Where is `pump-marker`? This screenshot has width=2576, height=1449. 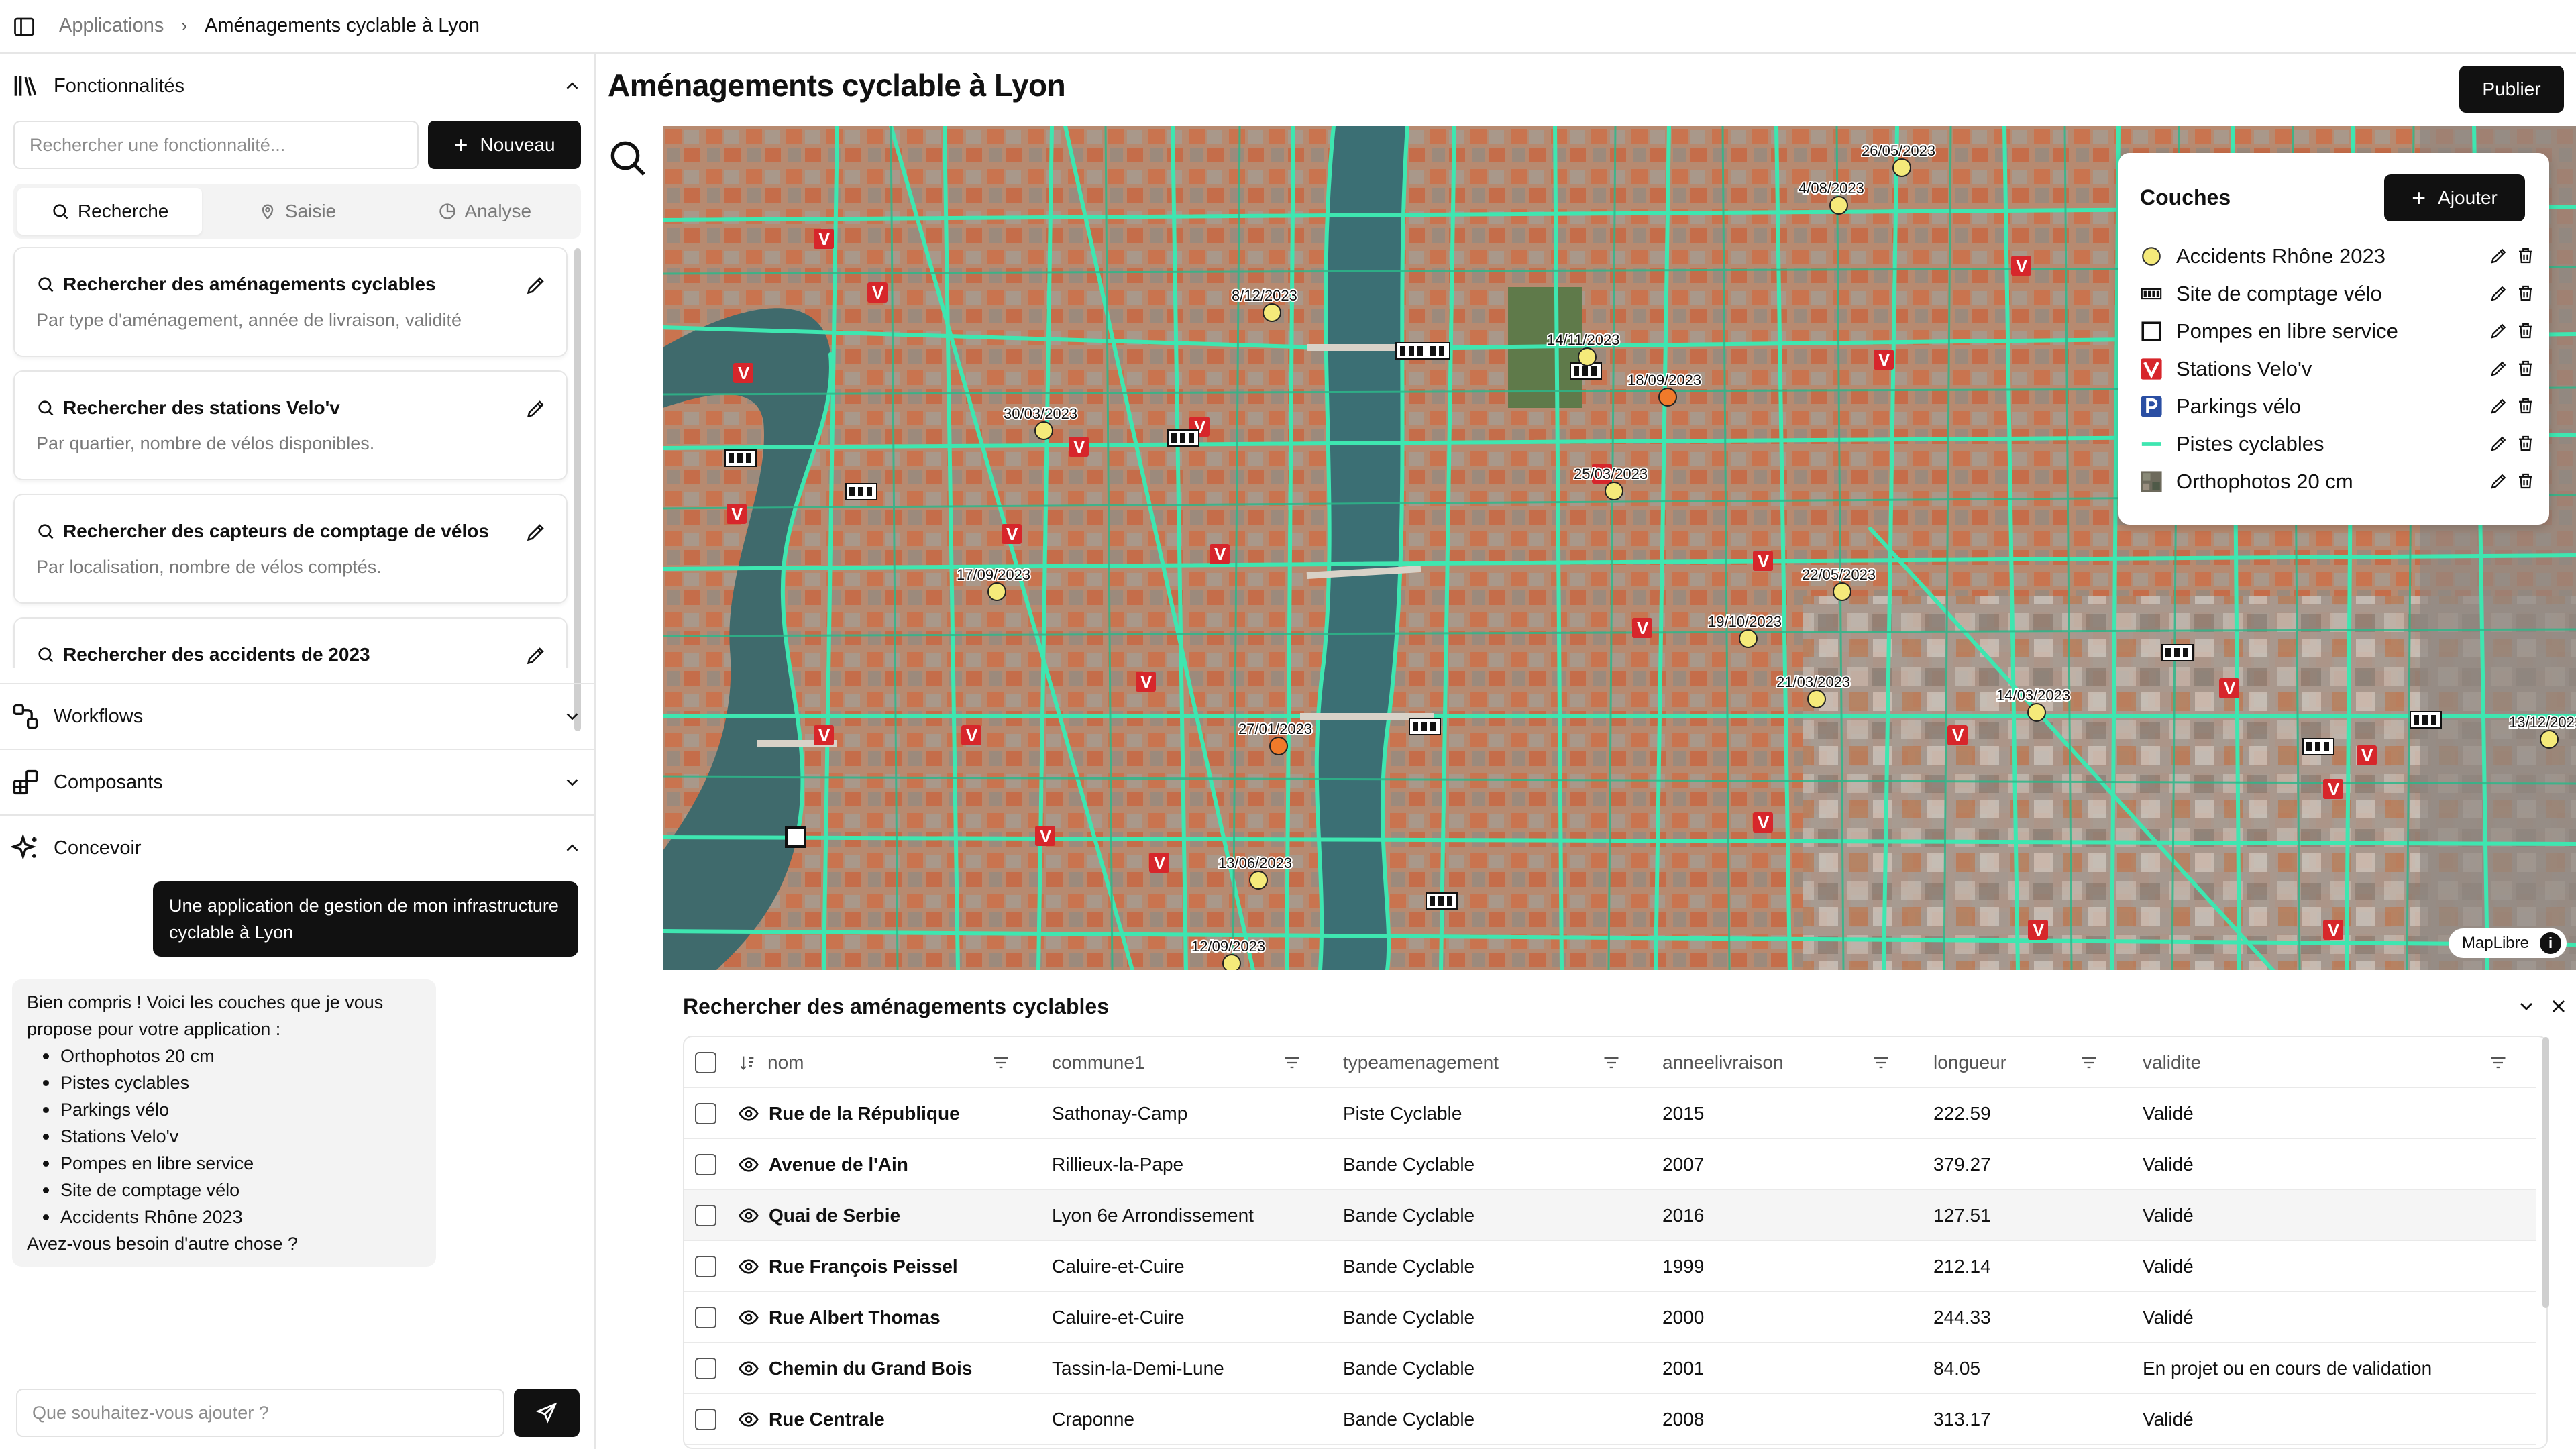
pump-marker is located at coordinates (795, 837).